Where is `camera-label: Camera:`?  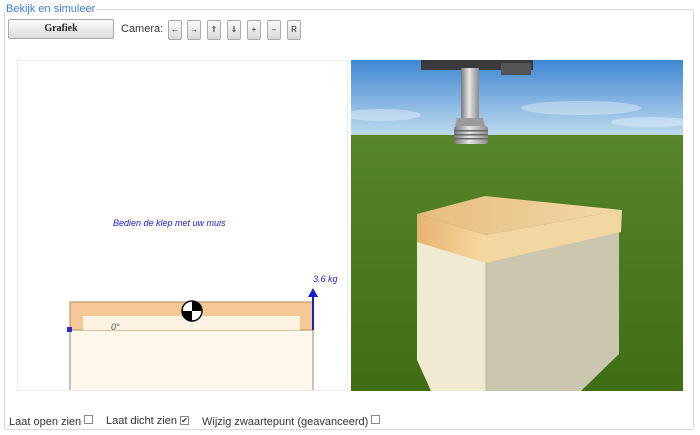
camera-label: Camera: is located at coordinates (142, 29).